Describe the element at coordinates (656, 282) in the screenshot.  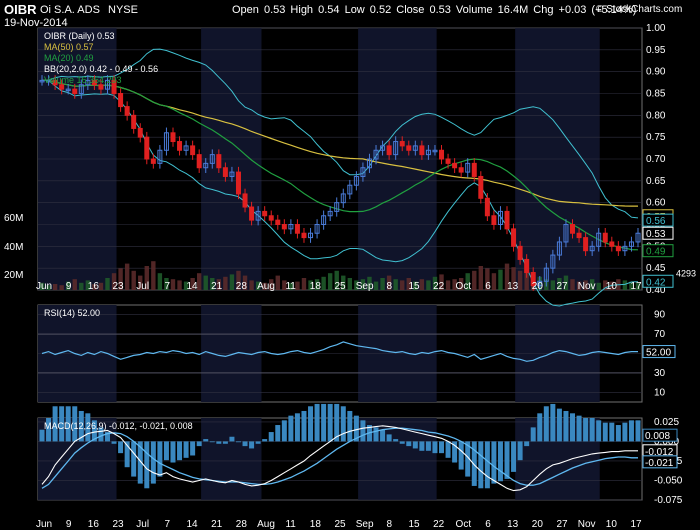
I see `price-label: 0.42` at that location.